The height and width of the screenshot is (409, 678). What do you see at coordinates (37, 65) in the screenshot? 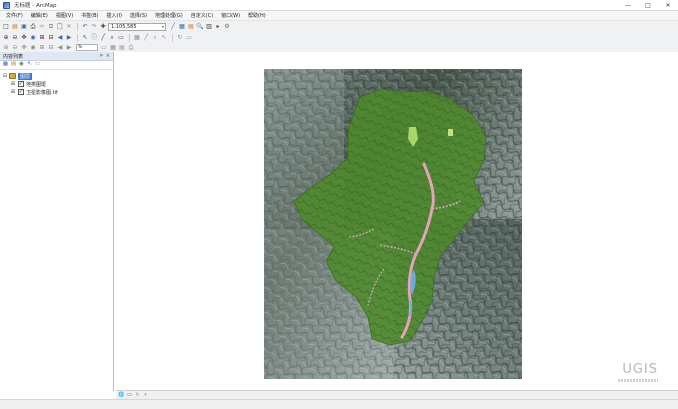
I see `toc-options-icon: ▭` at bounding box center [37, 65].